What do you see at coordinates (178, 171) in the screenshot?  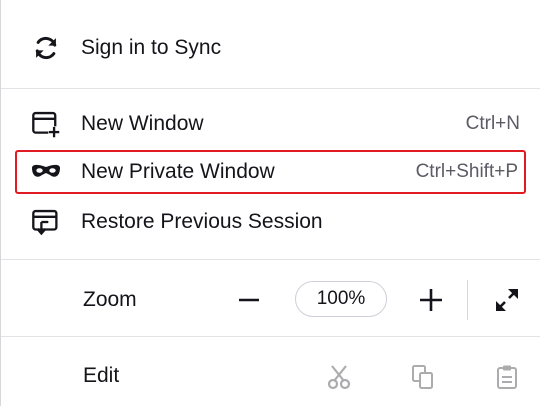 I see `new-private-window-label: New Private Window` at bounding box center [178, 171].